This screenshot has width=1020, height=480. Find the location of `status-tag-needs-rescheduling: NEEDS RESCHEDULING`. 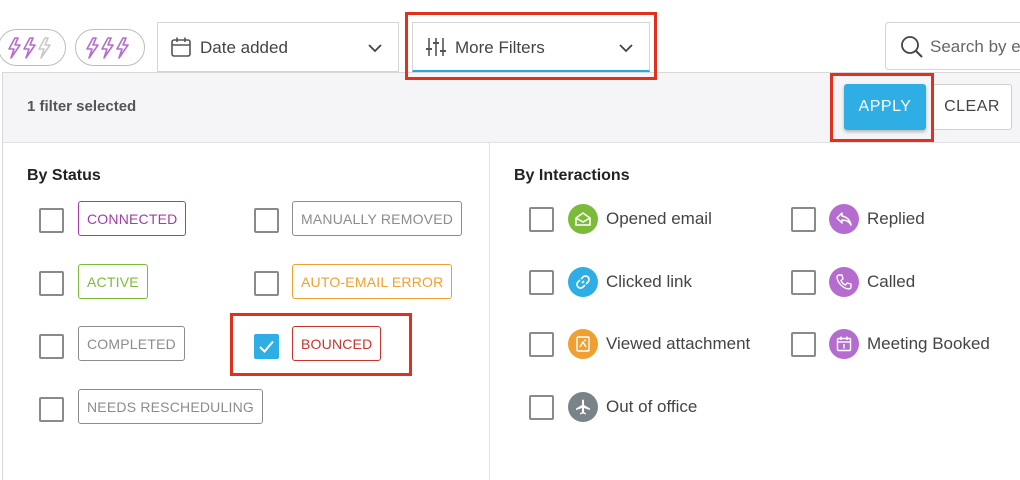

status-tag-needs-rescheduling: NEEDS RESCHEDULING is located at coordinates (170, 406).